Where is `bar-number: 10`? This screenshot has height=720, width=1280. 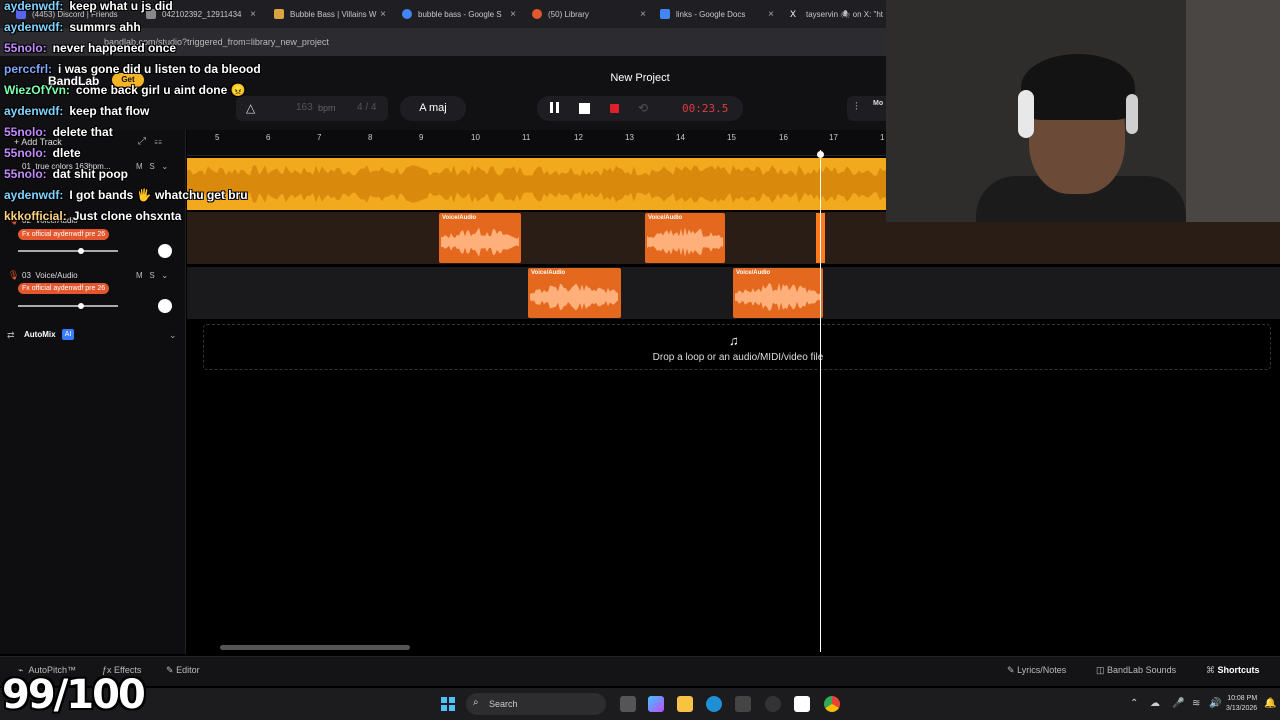 bar-number: 10 is located at coordinates (475, 137).